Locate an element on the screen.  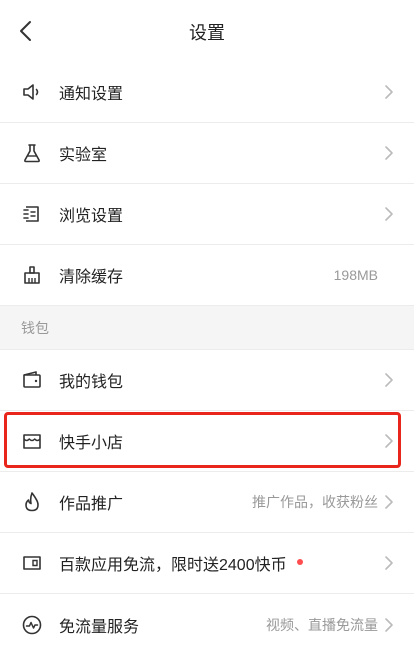
browse-icon is located at coordinates (32, 214).